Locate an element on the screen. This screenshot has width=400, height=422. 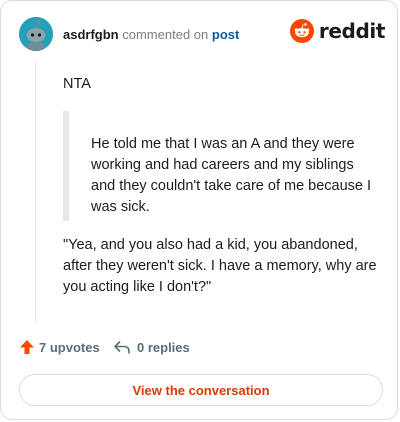
reddit-snoo-icon is located at coordinates (301, 31).